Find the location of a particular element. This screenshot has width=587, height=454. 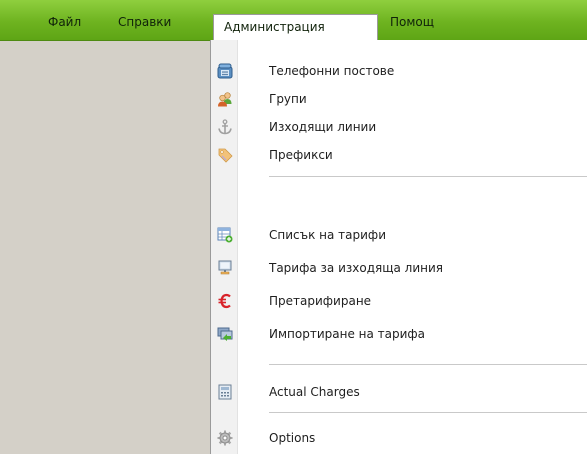

menu-item-label: Списък на тарифи is located at coordinates (327, 235).